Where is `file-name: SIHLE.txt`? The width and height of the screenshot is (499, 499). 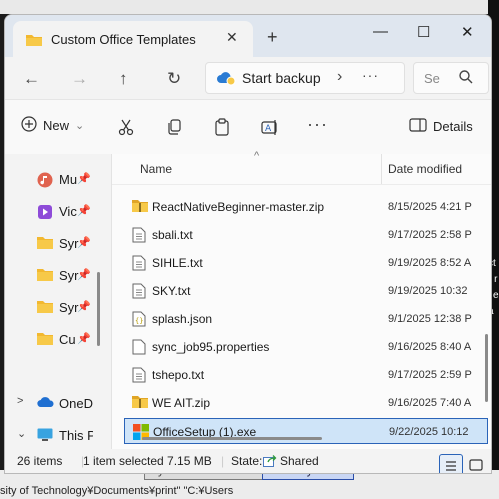
file-name: SIHLE.txt is located at coordinates (177, 263).